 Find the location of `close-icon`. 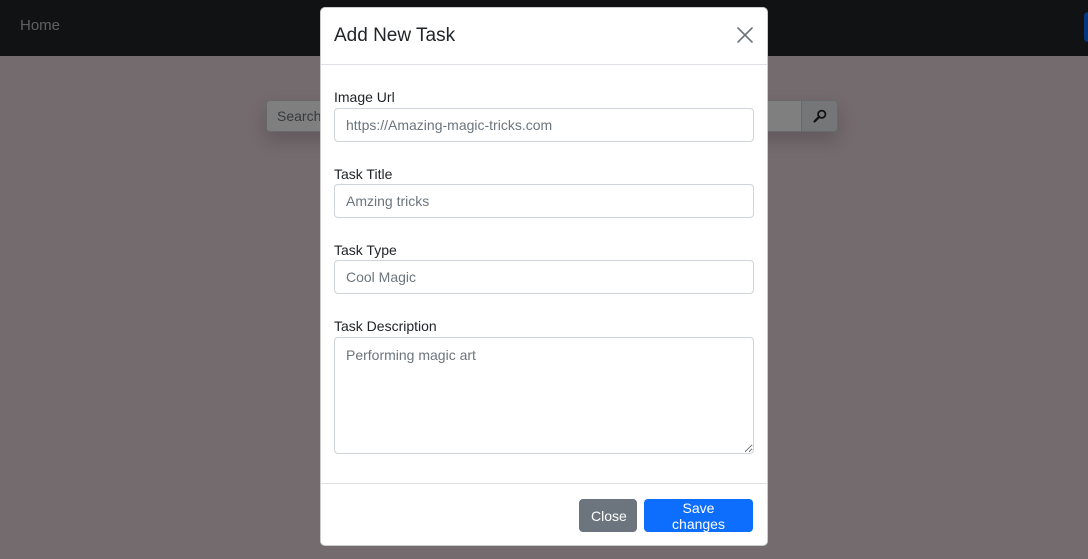

close-icon is located at coordinates (745, 35).